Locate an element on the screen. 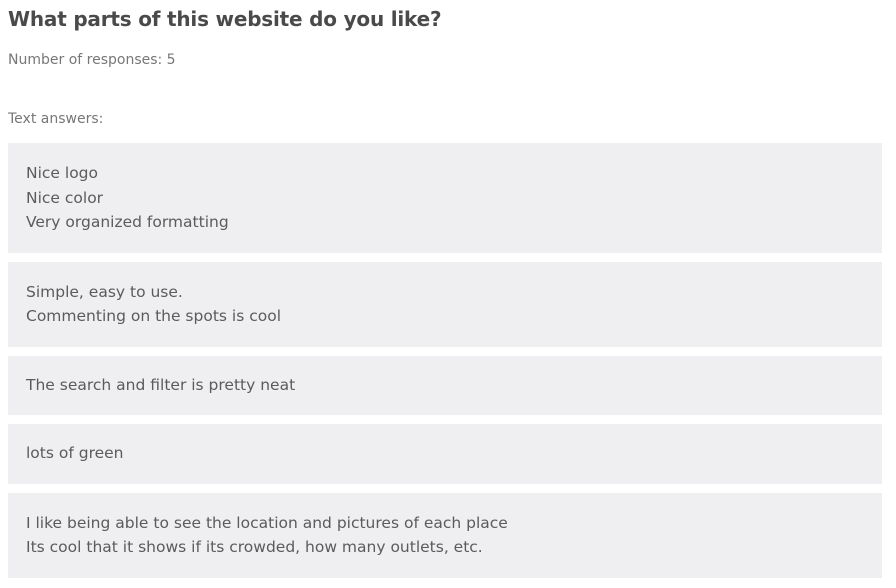 The height and width of the screenshot is (588, 896). answer-item: The search and filter is pretty neat is located at coordinates (445, 385).